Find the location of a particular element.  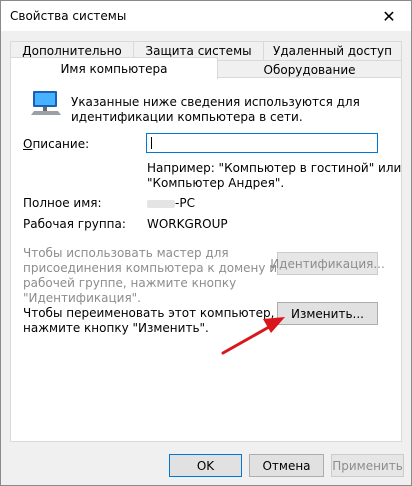

red-arrow-annotation is located at coordinates (253, 336).